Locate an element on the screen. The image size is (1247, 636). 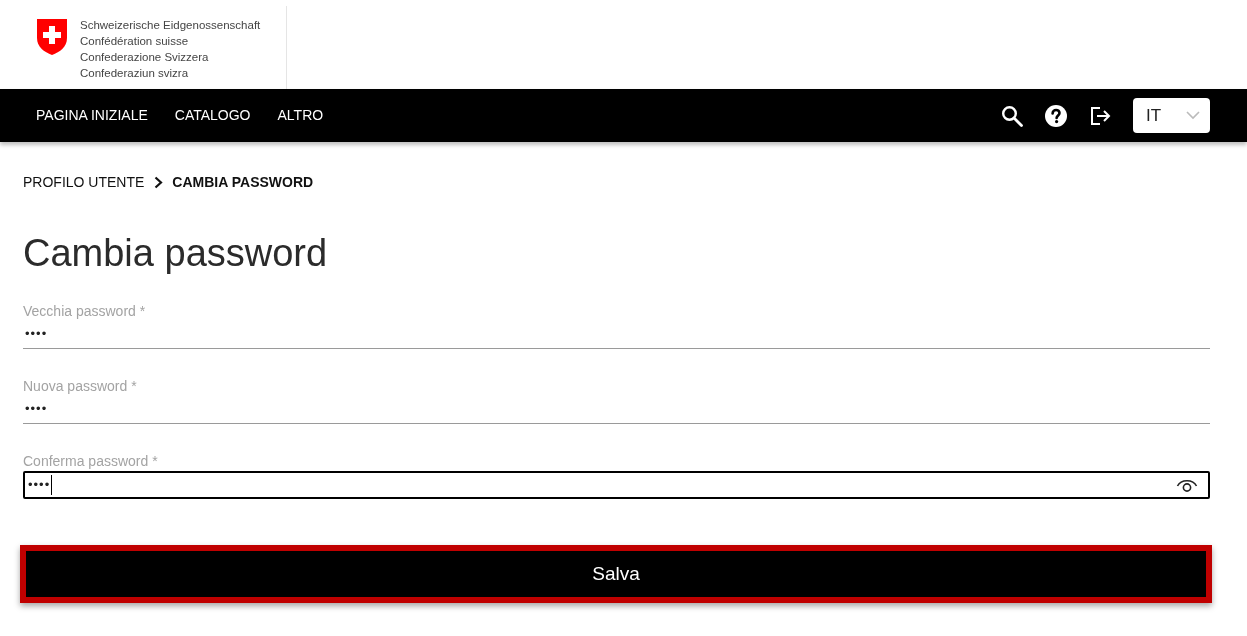
show-password-icon is located at coordinates (1187, 485).